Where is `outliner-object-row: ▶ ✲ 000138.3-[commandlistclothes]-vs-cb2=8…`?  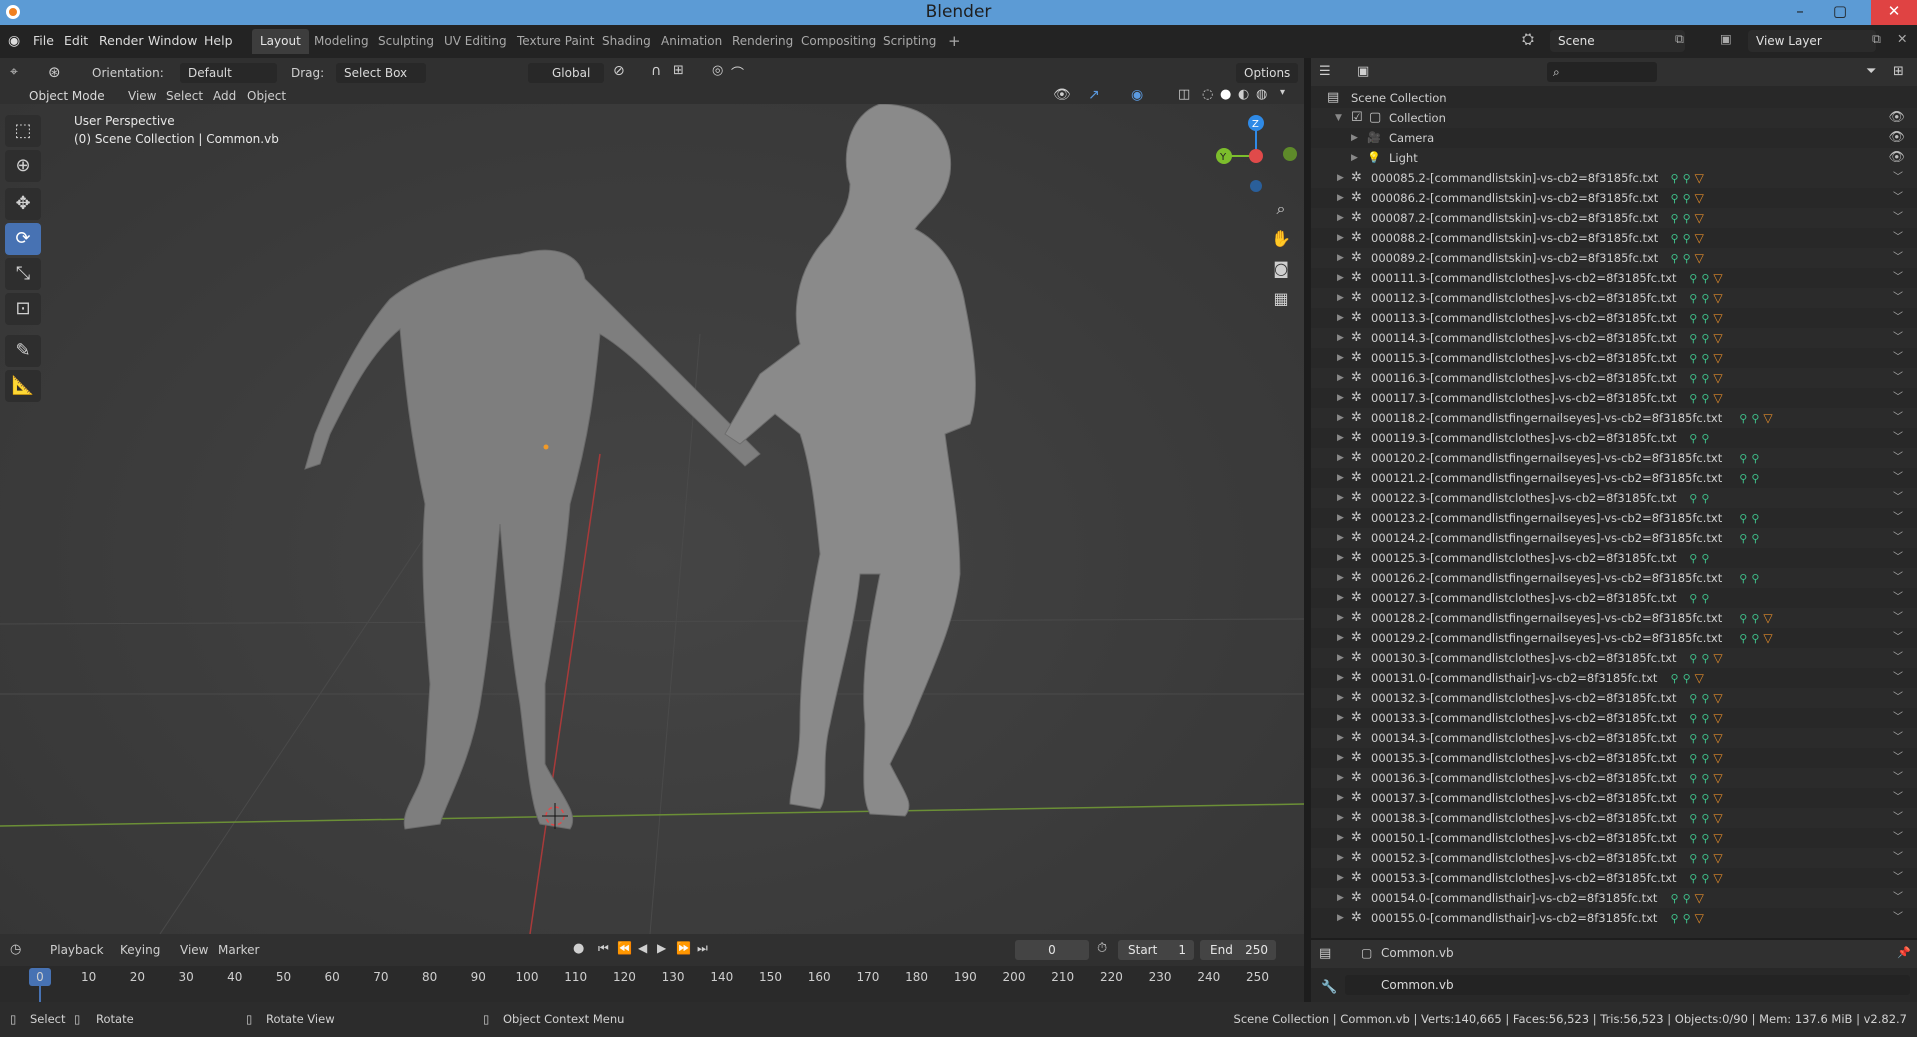
outliner-object-row: ▶ ✲ 000138.3-[commandlistclothes]-vs-cb2=8… is located at coordinates (1614, 818).